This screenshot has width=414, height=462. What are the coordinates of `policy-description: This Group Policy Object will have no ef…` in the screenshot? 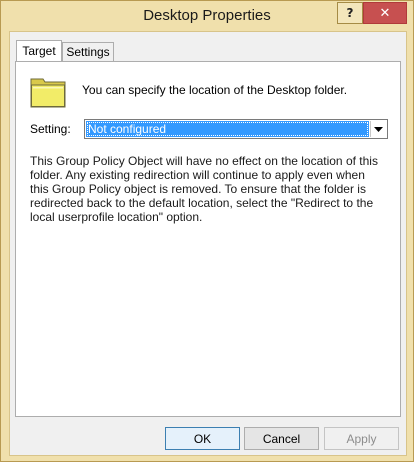 It's located at (204, 189).